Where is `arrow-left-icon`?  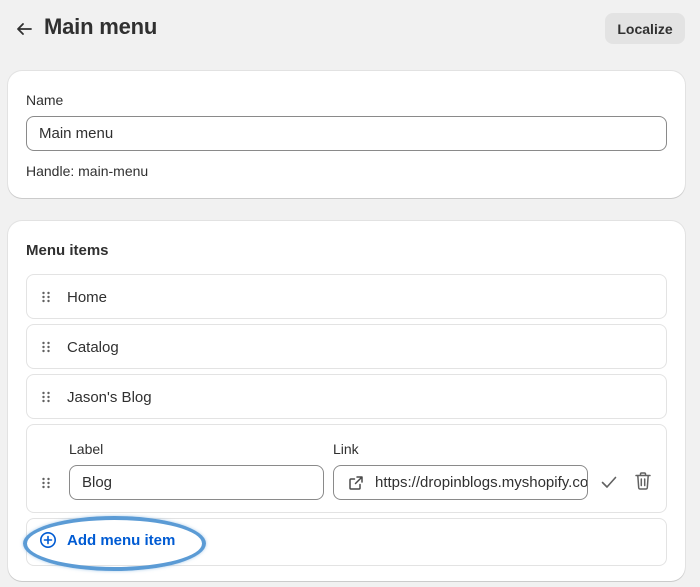 arrow-left-icon is located at coordinates (24, 29).